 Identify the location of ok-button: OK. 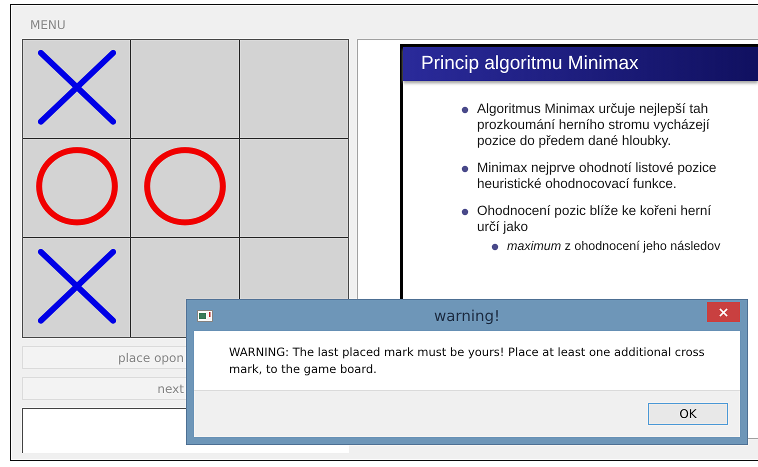
(688, 414).